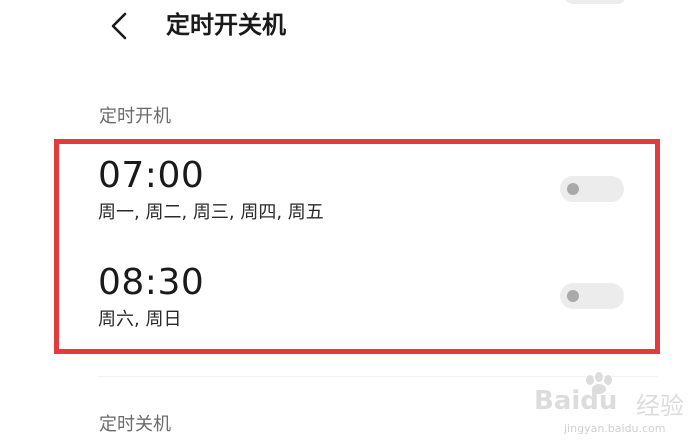  I want to click on schedule-time: 08:30, so click(151, 282).